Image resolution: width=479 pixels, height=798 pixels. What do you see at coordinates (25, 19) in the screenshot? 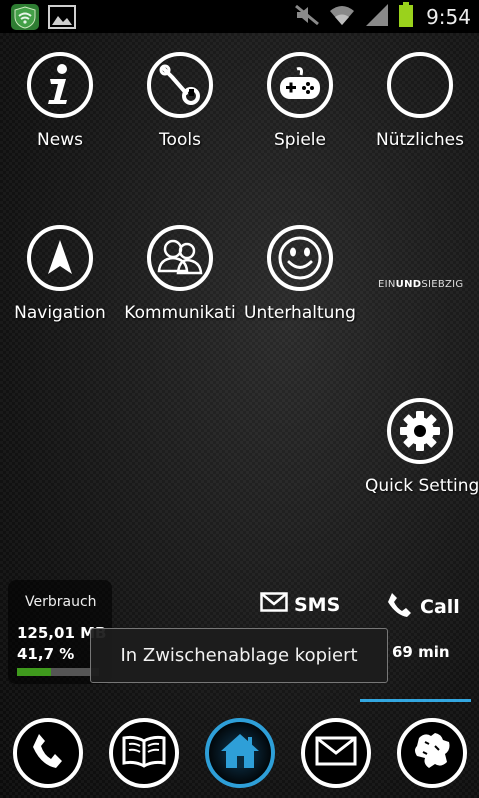
I see `shield-wifi-icon` at bounding box center [25, 19].